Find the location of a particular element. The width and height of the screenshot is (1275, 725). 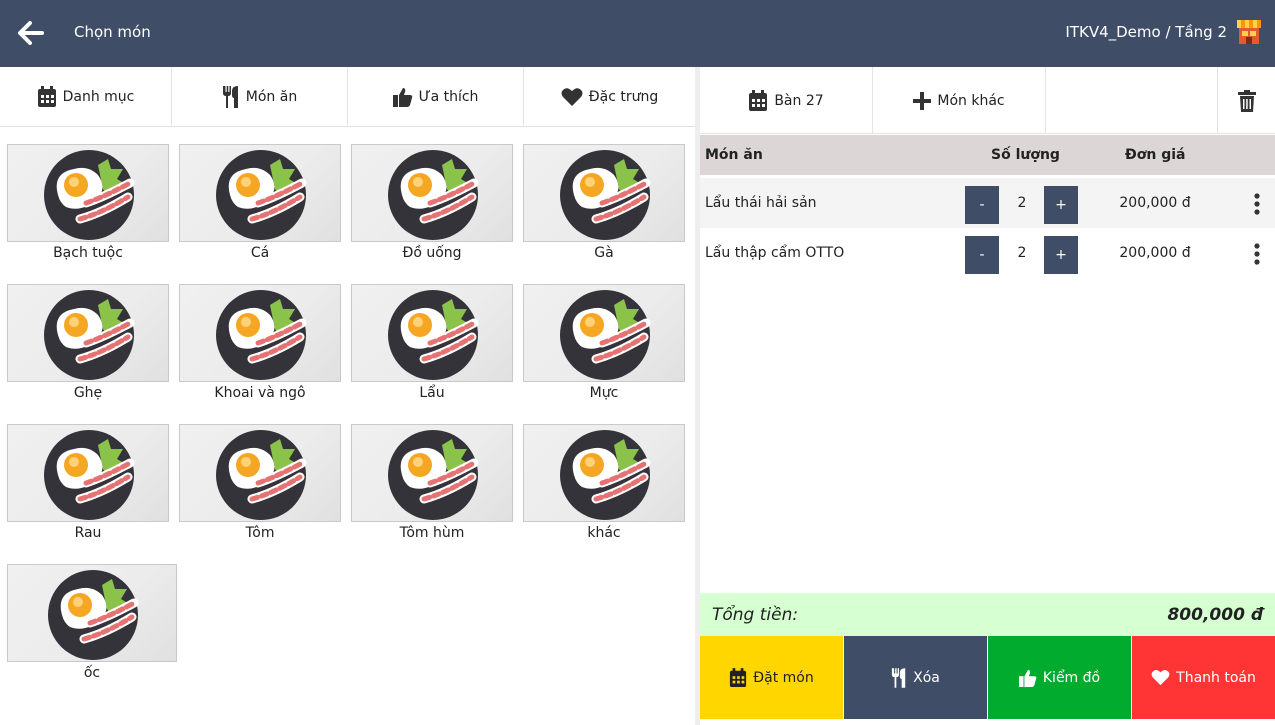

category-item: Mực is located at coordinates (604, 342).